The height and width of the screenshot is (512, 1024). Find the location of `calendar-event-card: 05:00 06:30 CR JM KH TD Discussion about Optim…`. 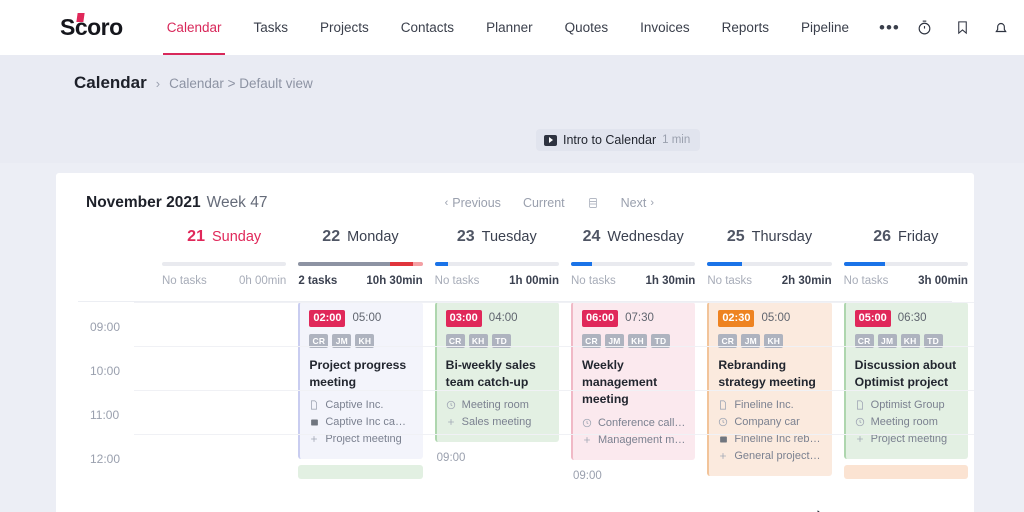

calendar-event-card: 05:00 06:30 CR JM KH TD Discussion about Optim… is located at coordinates (905, 381).